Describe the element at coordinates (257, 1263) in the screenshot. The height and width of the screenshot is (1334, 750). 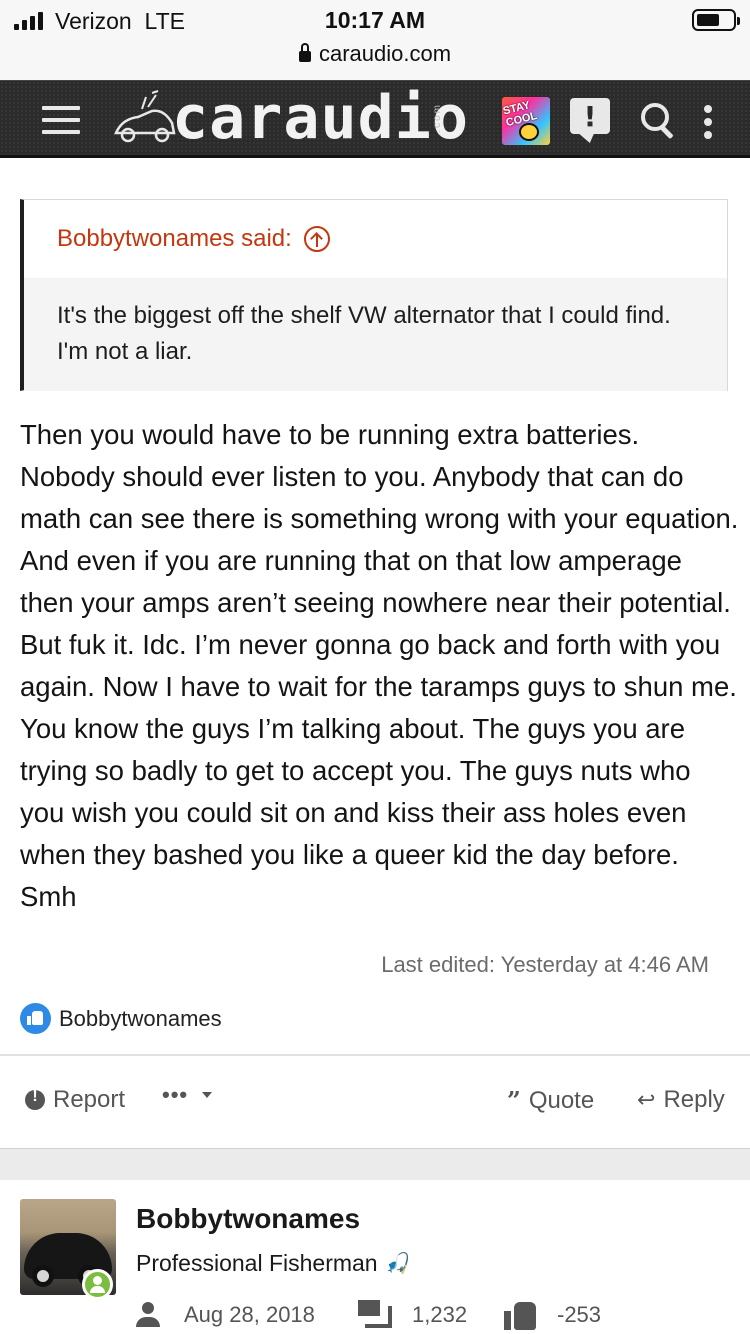
I see `author-title-text: Professional Fisherman` at that location.